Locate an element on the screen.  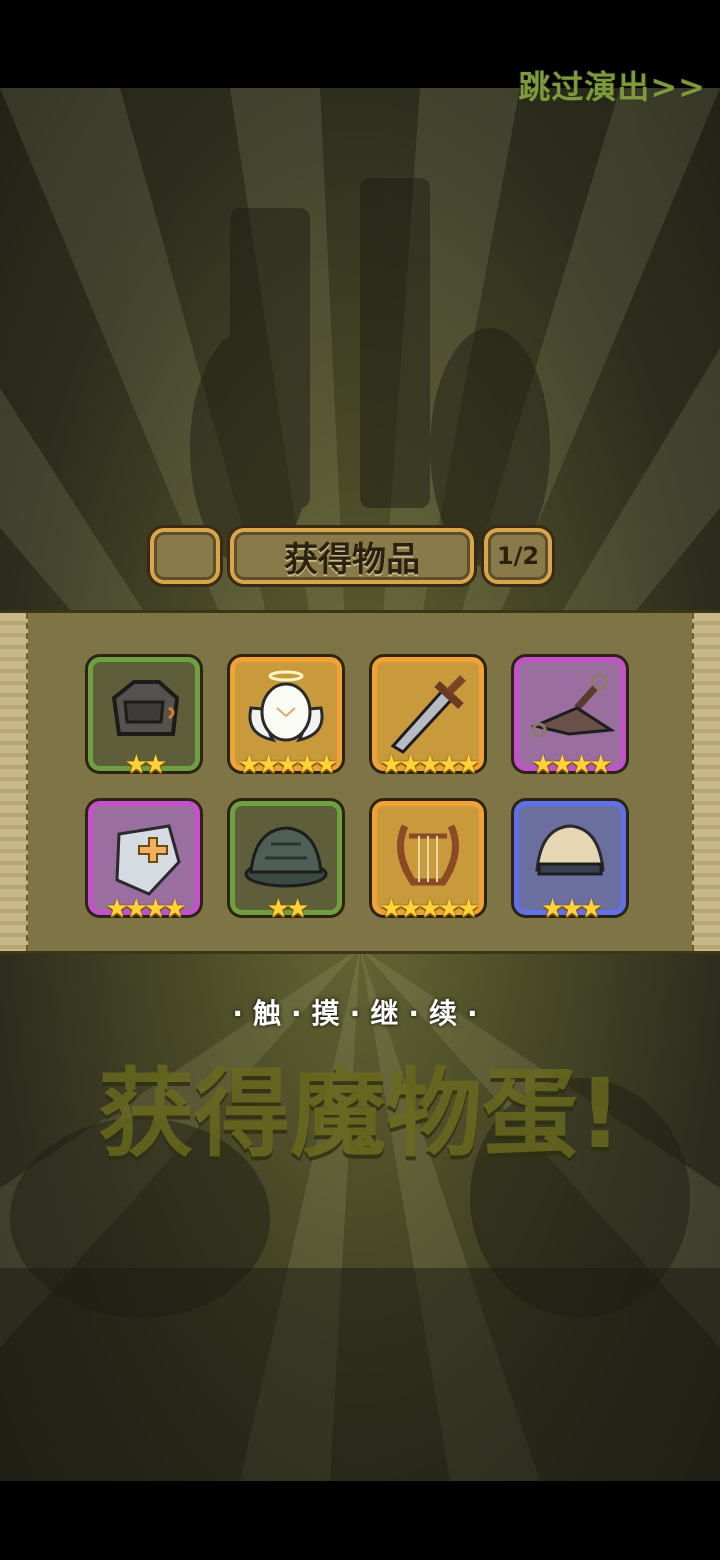
item-slot: ★★★ is located at coordinates (570, 861).